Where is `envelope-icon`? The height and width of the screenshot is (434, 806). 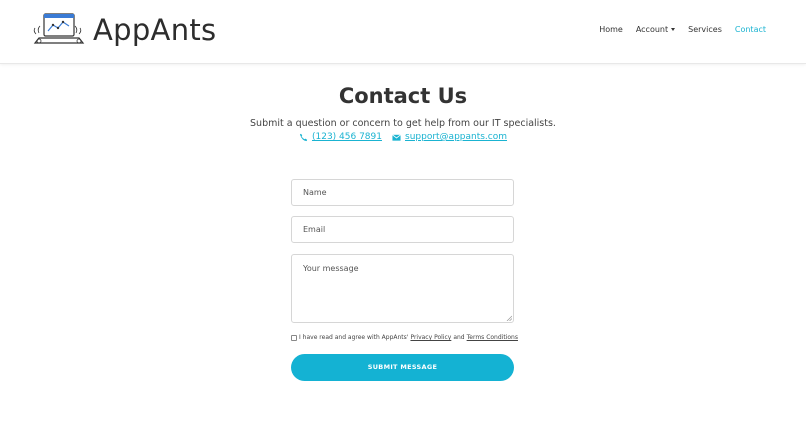
envelope-icon is located at coordinates (396, 137).